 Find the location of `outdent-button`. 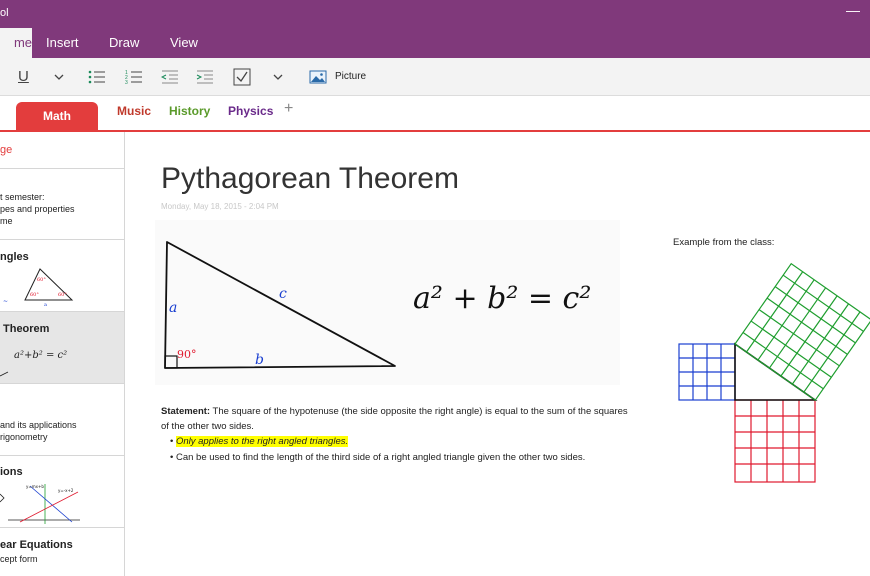

outdent-button is located at coordinates (170, 76).